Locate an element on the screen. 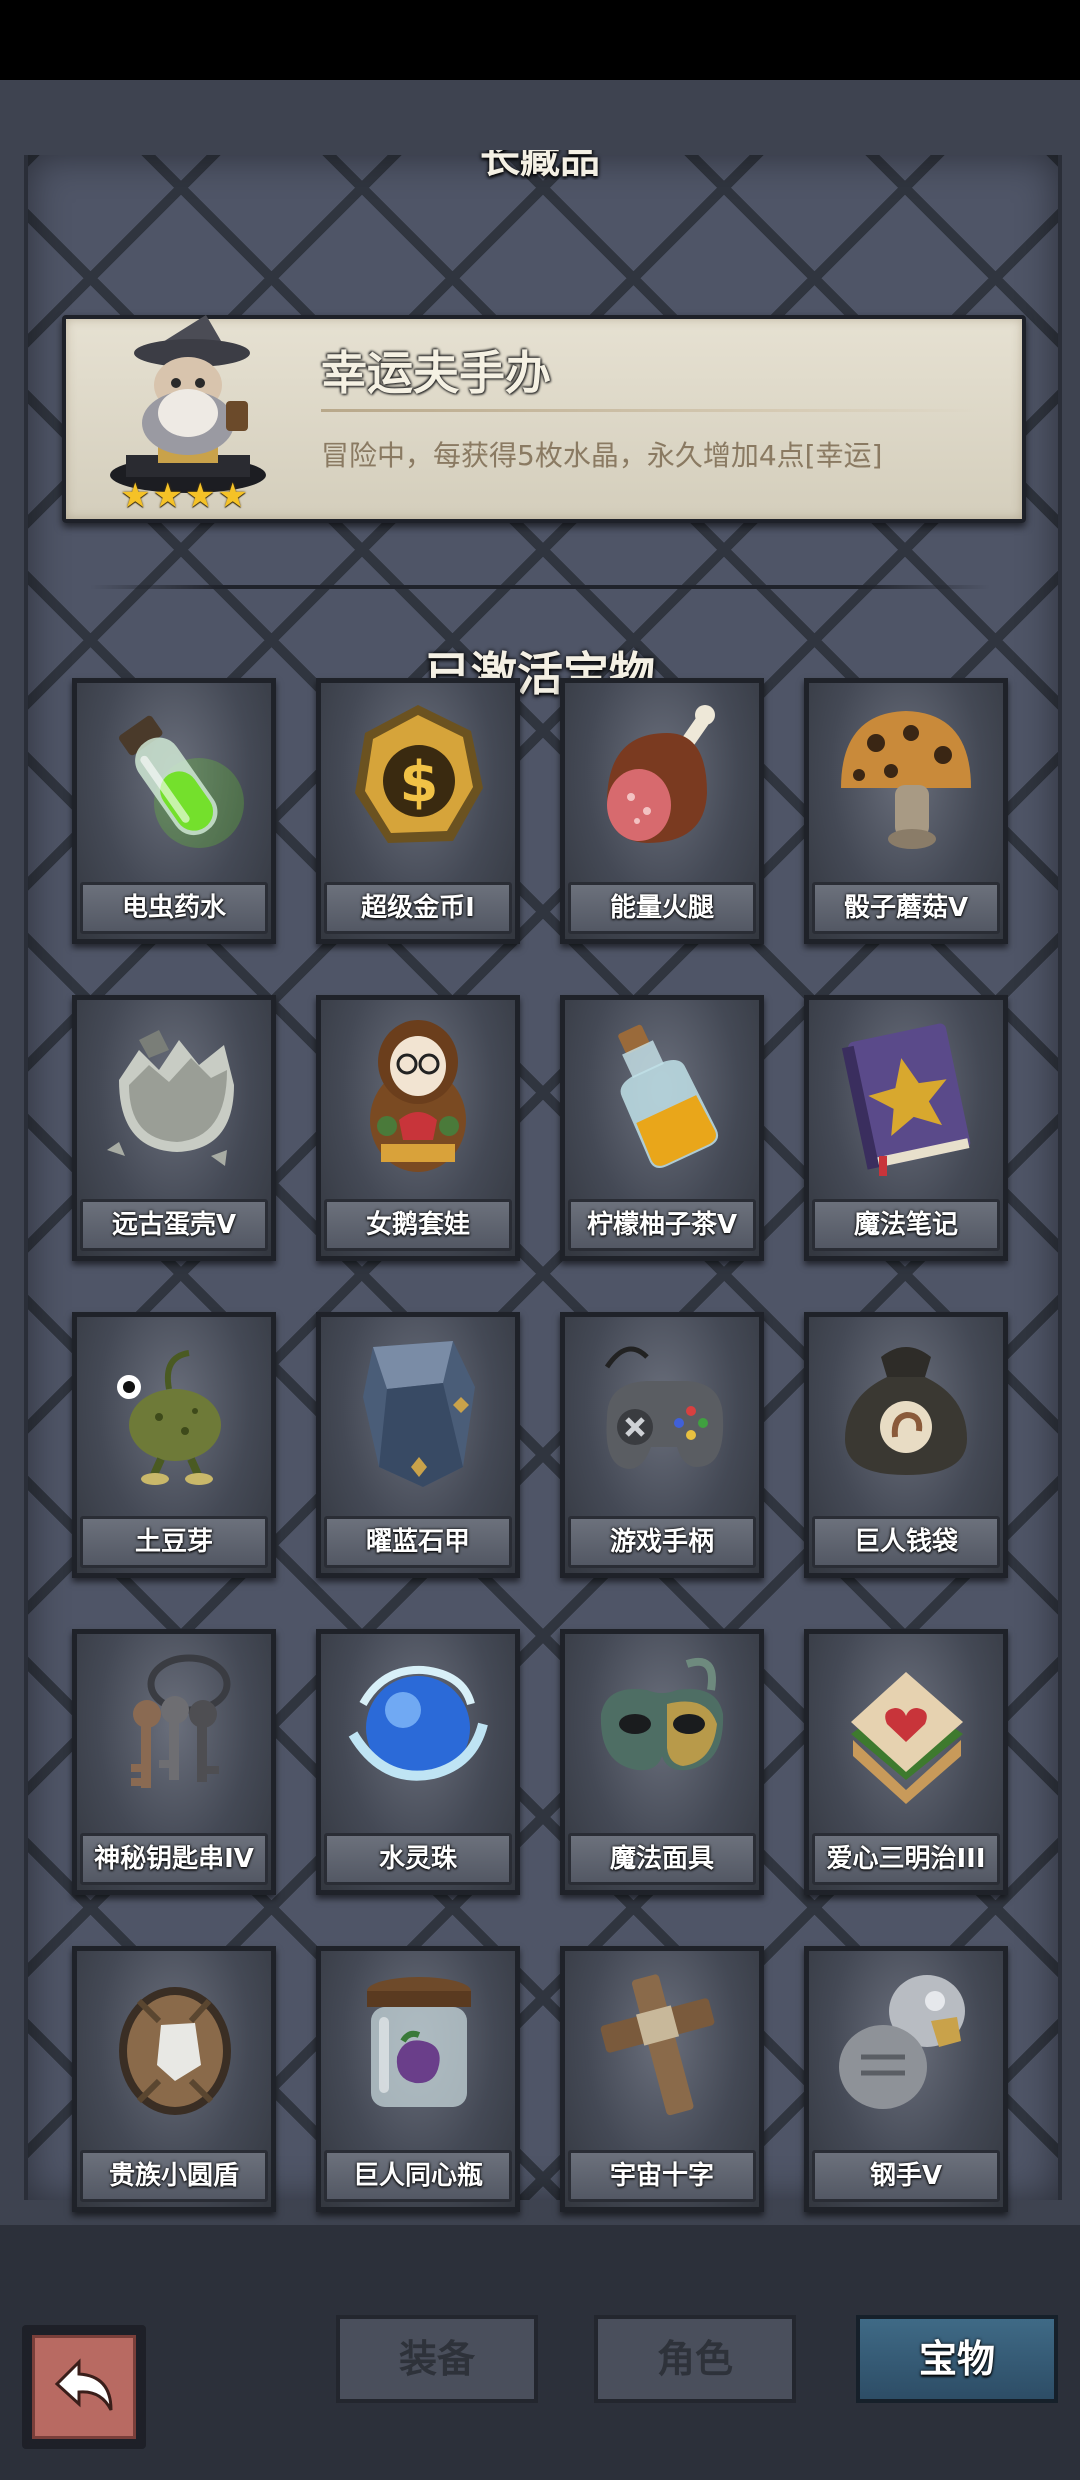 The height and width of the screenshot is (2480, 1080). tab-treasure: 宝物 is located at coordinates (957, 2359).